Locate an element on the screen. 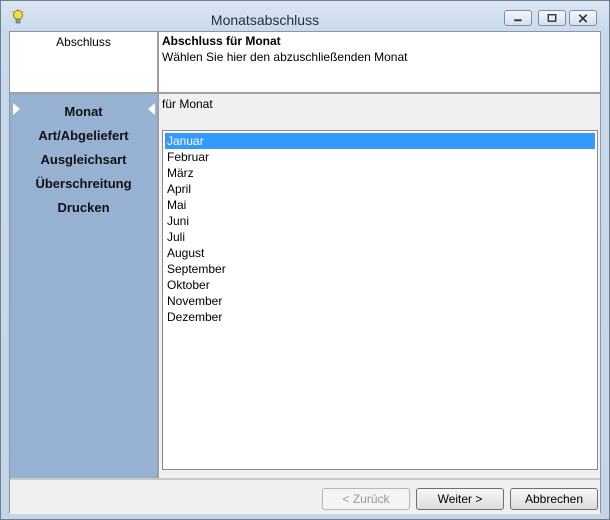  window-title: Monatsabschluss is located at coordinates (265, 20).